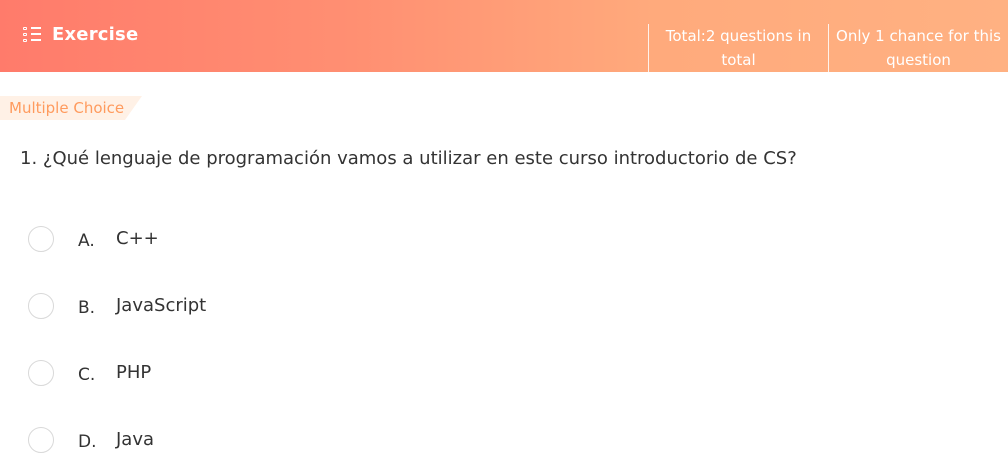  Describe the element at coordinates (137, 238) in the screenshot. I see `option-text: C++` at that location.